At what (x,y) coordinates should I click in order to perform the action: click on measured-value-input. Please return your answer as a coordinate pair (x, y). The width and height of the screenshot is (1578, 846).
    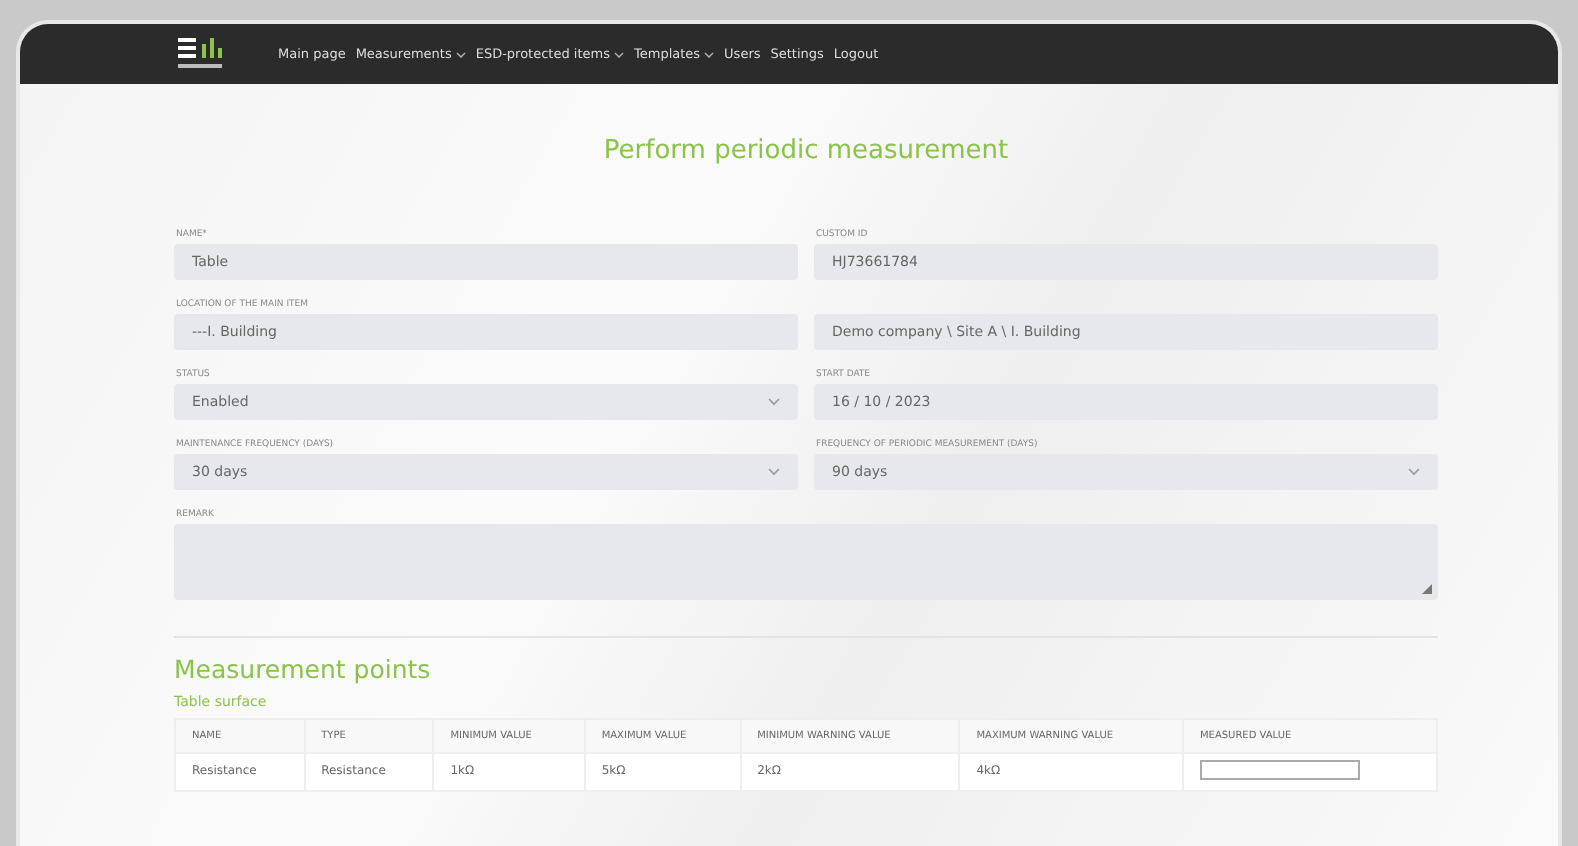
    Looking at the image, I should click on (1279, 770).